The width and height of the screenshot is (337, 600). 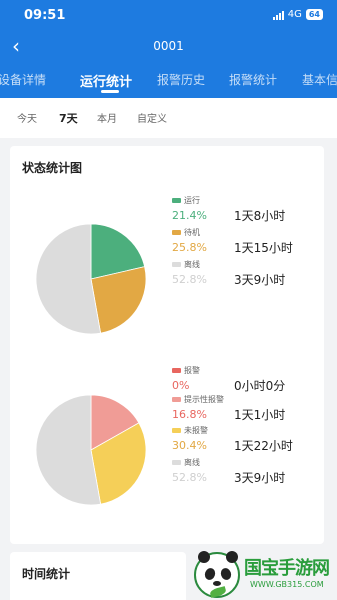 What do you see at coordinates (217, 574) in the screenshot?
I see `panda-logo-icon` at bounding box center [217, 574].